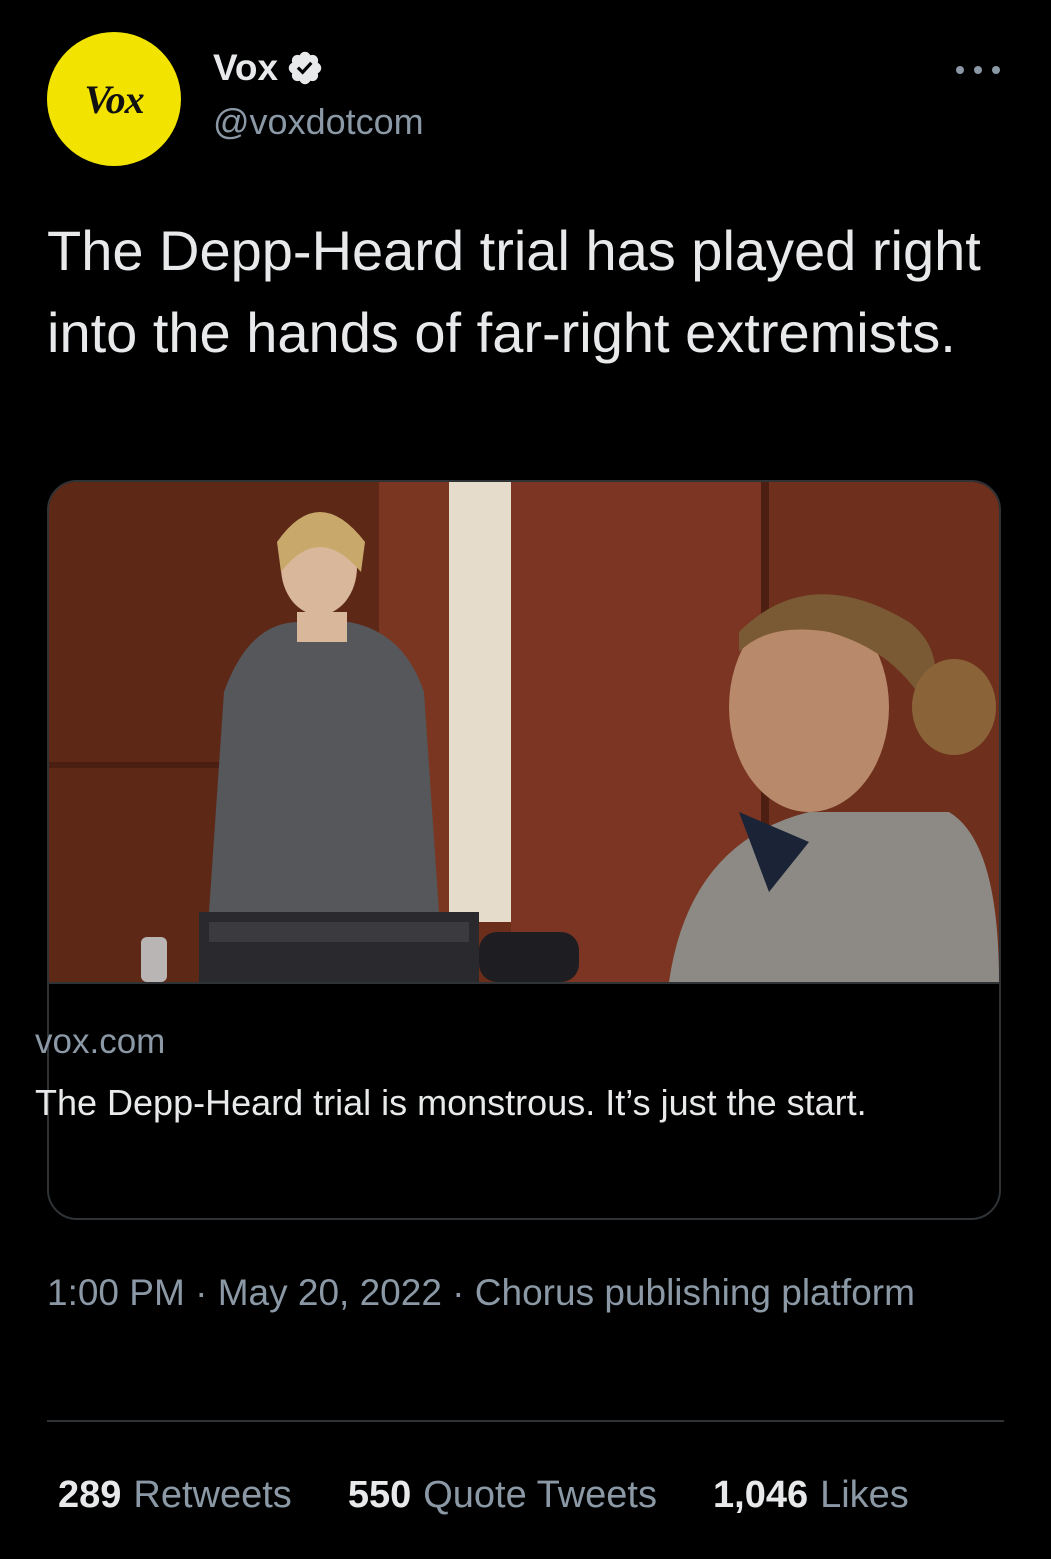 This screenshot has width=1051, height=1559. I want to click on avatar-logo-text: Vox, so click(114, 99).